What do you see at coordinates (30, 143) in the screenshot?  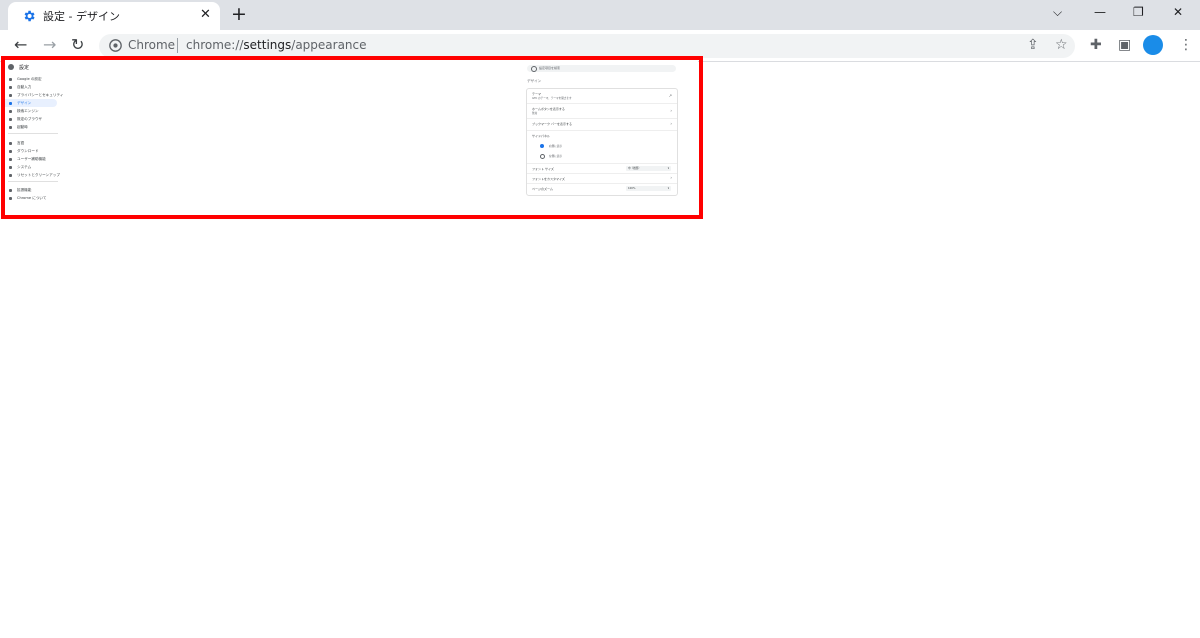 I see `sidebar-item: 言語` at bounding box center [30, 143].